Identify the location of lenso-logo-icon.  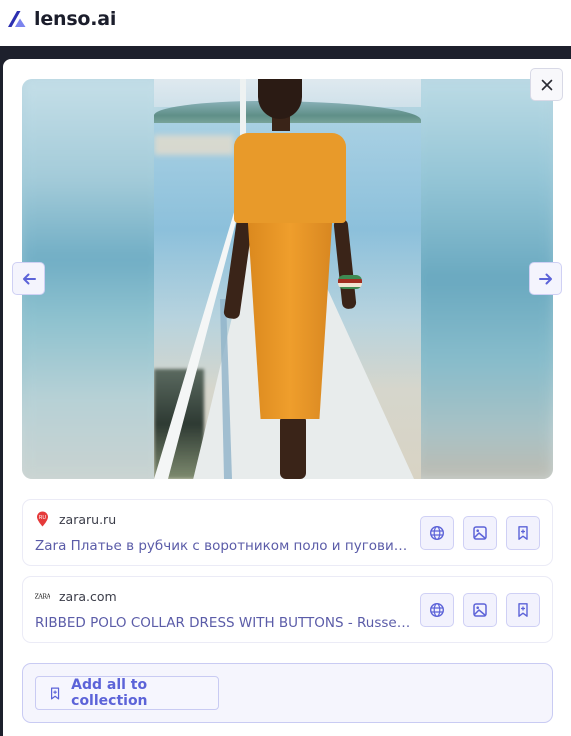
(17, 19).